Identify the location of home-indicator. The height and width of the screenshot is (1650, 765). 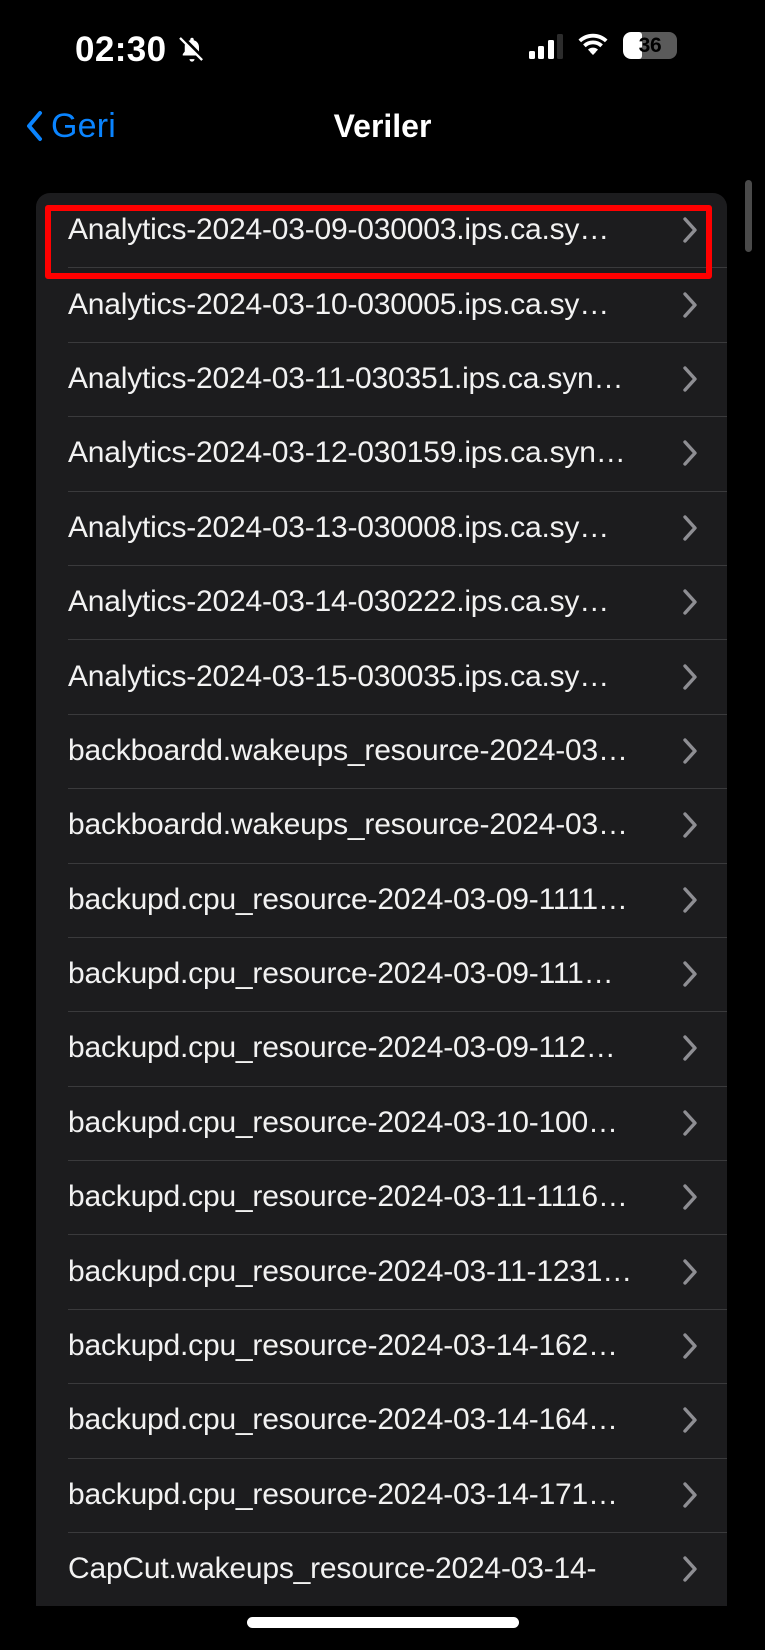
(382, 1622).